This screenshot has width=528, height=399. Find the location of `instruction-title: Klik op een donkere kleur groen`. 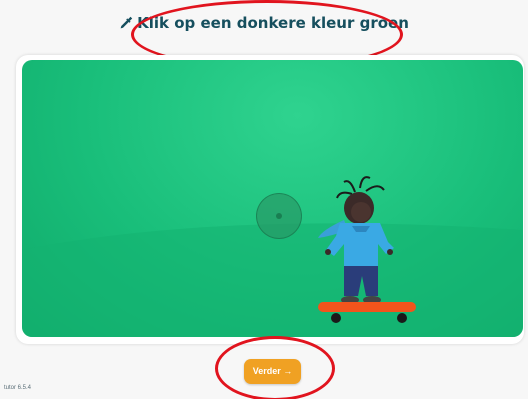

instruction-title: Klik op een donkere kleur groen is located at coordinates (264, 23).